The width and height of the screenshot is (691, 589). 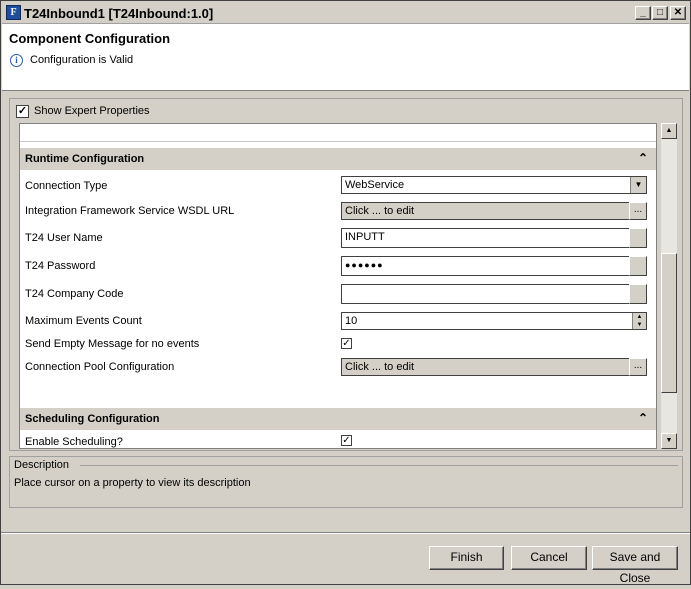 I want to click on save-and-close-button: Save and Close, so click(x=635, y=565).